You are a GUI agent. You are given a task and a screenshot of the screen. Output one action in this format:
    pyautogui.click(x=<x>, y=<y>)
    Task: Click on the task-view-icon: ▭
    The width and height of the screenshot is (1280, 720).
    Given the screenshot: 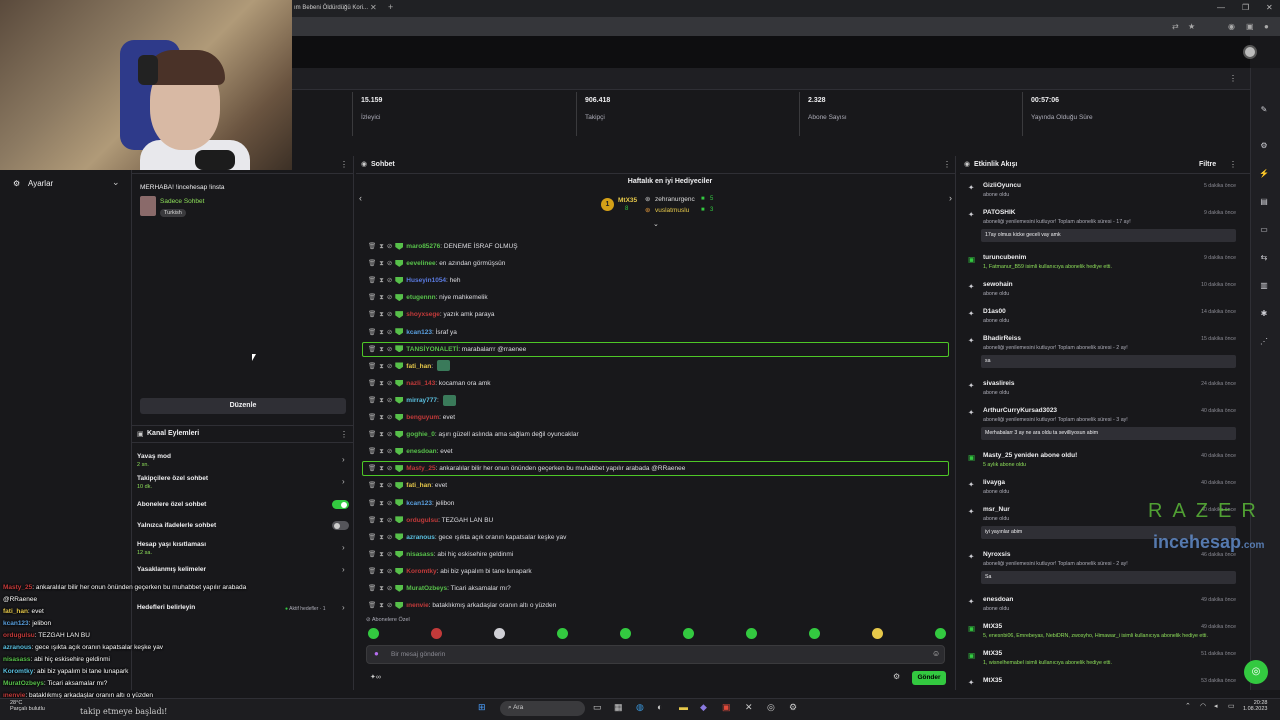 What is the action you would take?
    pyautogui.click(x=597, y=707)
    